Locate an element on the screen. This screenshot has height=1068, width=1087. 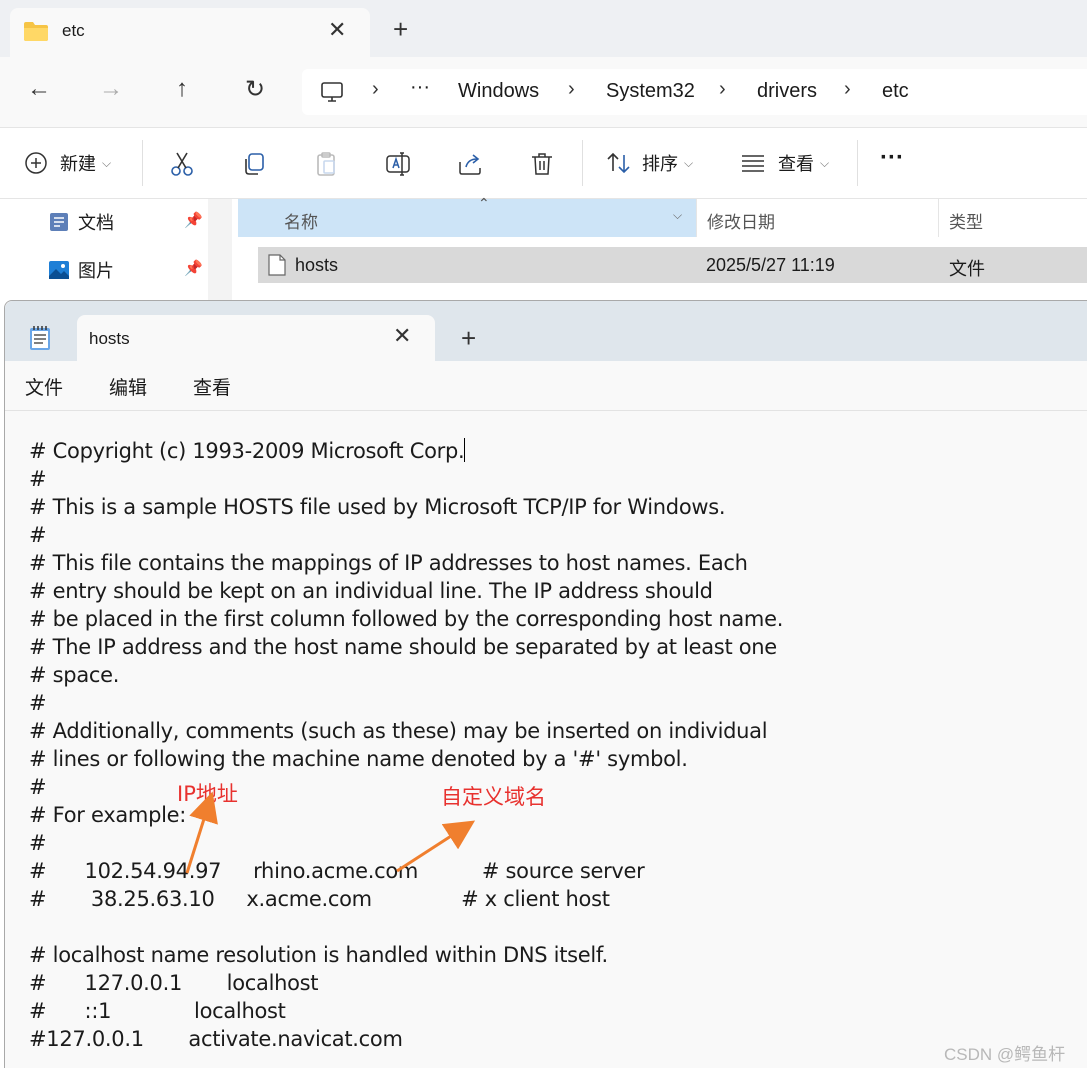
text-line: #127.0.0.1 activate.navicat.com is located at coordinates (216, 1039).